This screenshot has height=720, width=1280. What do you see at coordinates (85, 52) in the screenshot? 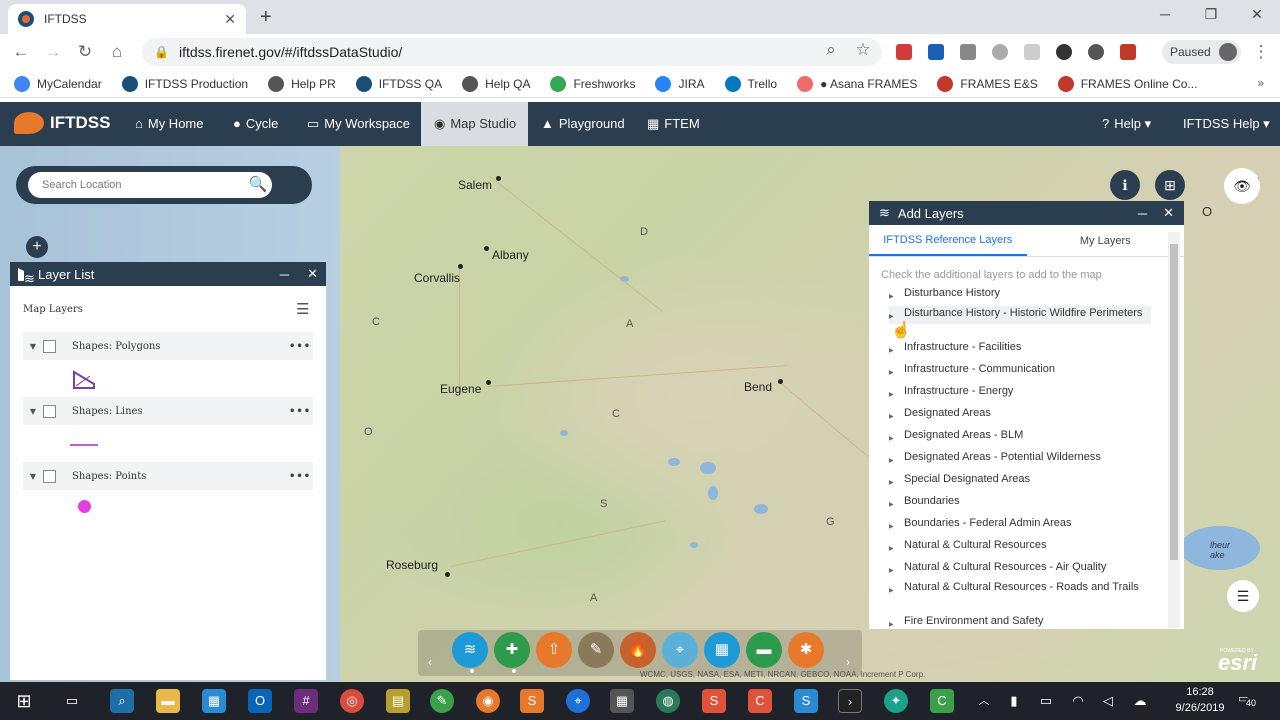
I see `reload-button: ↻` at bounding box center [85, 52].